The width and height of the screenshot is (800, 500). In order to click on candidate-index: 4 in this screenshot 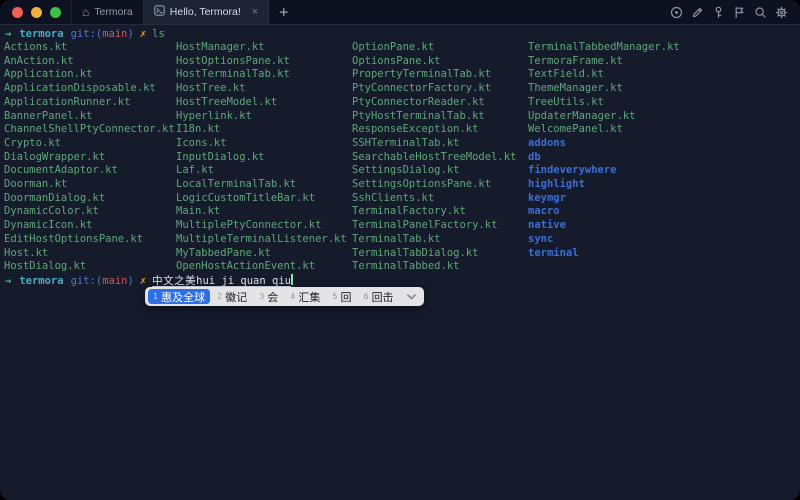, I will do `click(293, 296)`.